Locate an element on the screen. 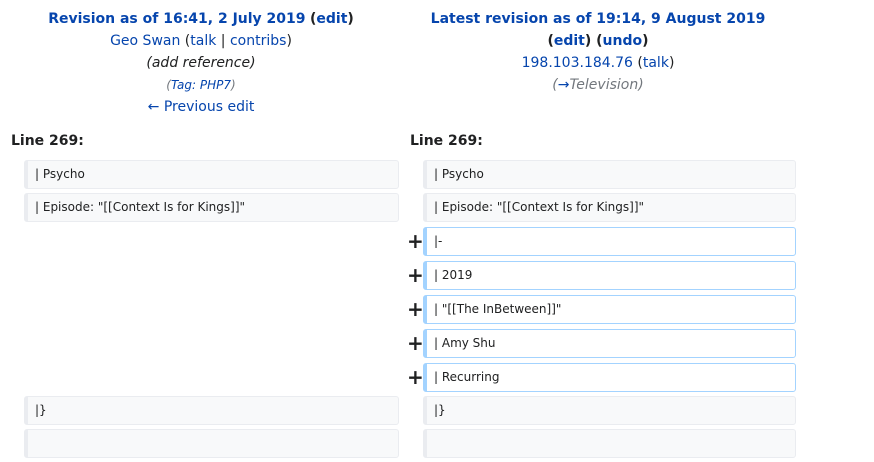 This screenshot has height=462, width=874. left-line-number: Line 269: is located at coordinates (47, 141).